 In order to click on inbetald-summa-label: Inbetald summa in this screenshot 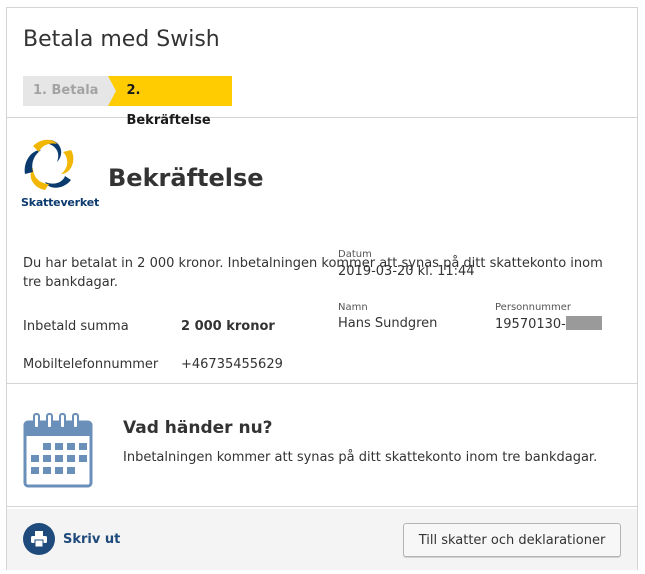, I will do `click(76, 326)`.